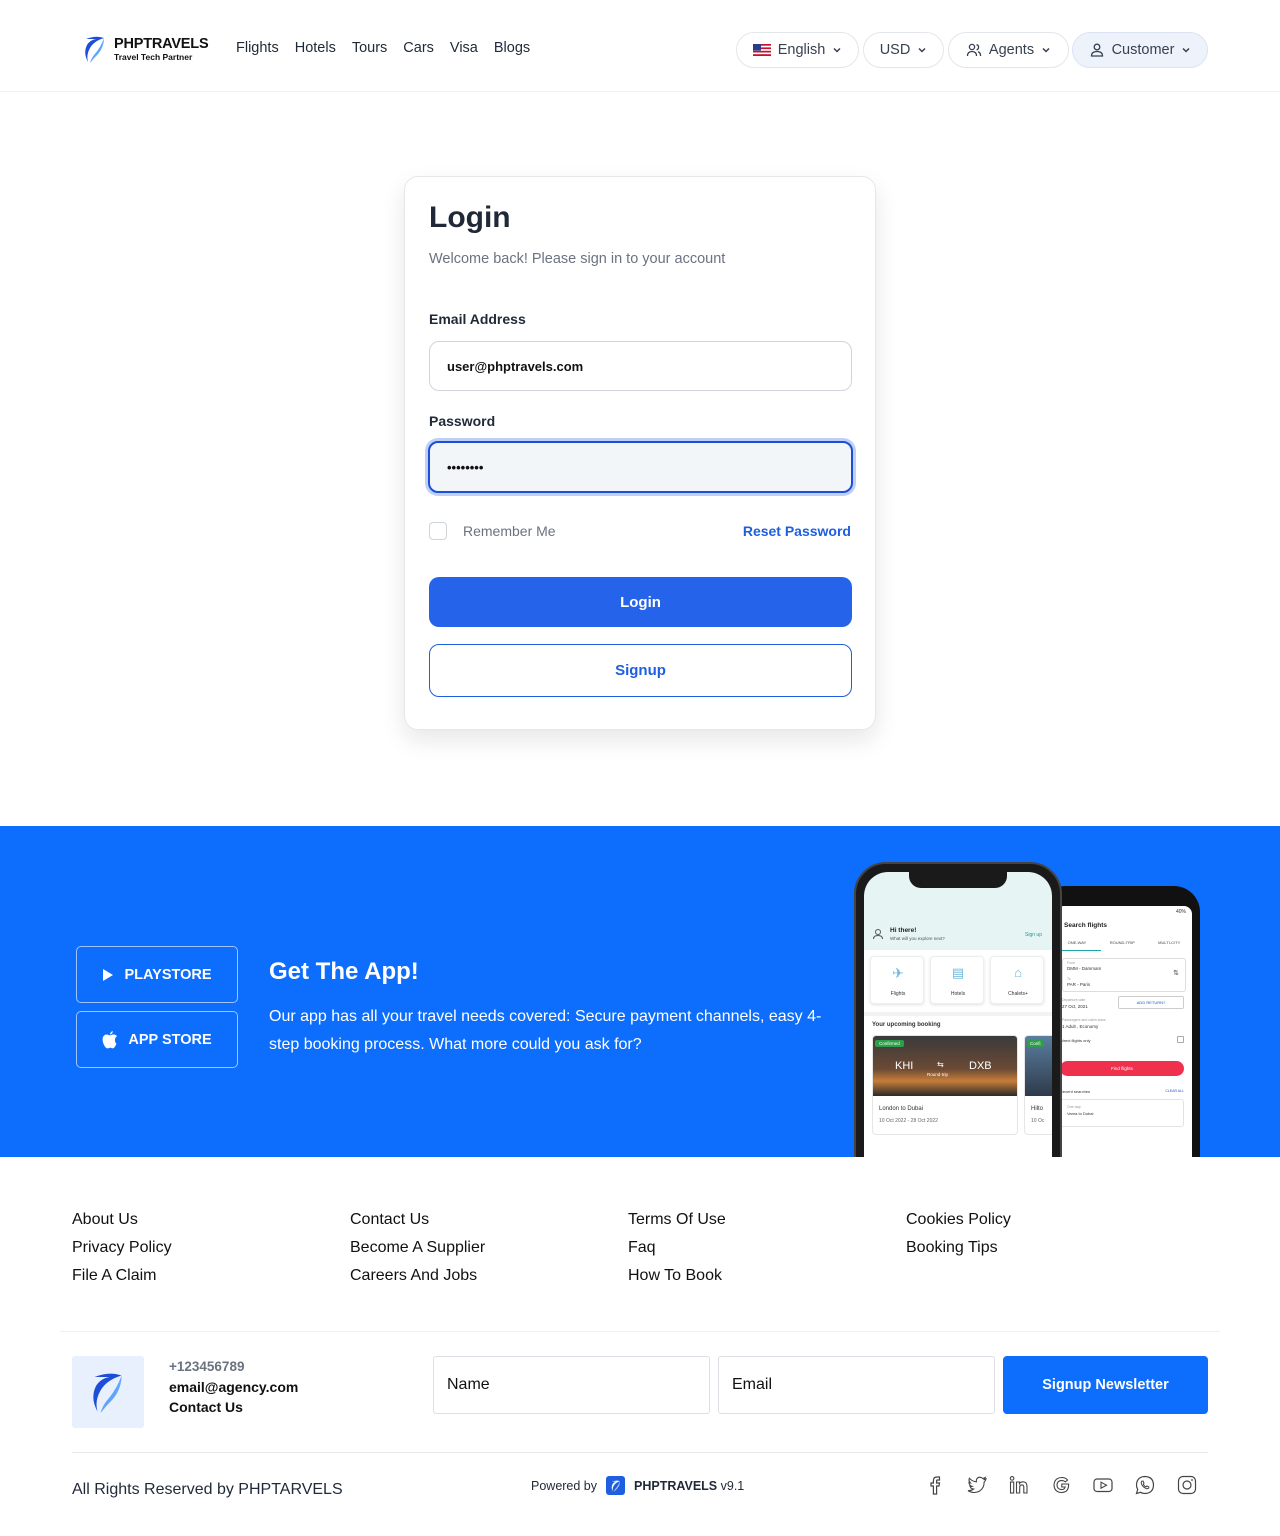 This screenshot has width=1280, height=1536. I want to click on footer-link-faq: Faq, so click(767, 1248).